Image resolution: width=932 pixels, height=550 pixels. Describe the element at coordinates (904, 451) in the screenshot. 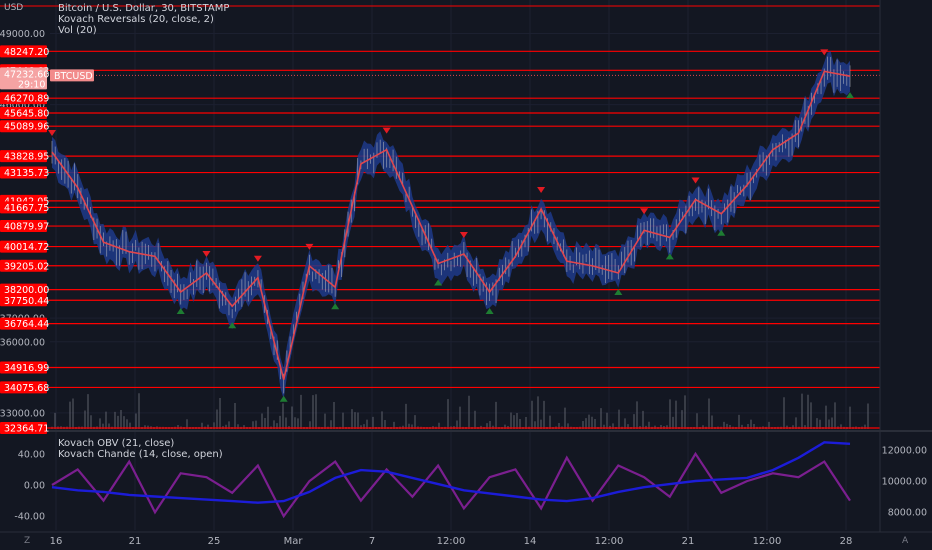

I see `lower-right-tick: 12000.00` at that location.